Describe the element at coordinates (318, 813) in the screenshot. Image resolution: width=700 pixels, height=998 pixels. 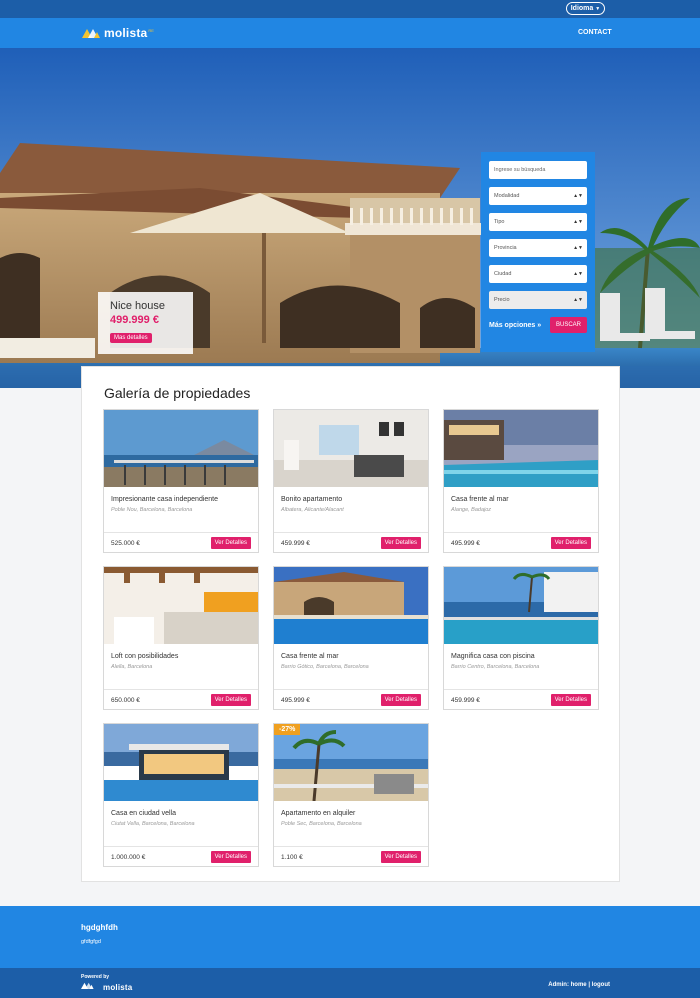
I see `property-title: Apartamento en alquiler` at that location.